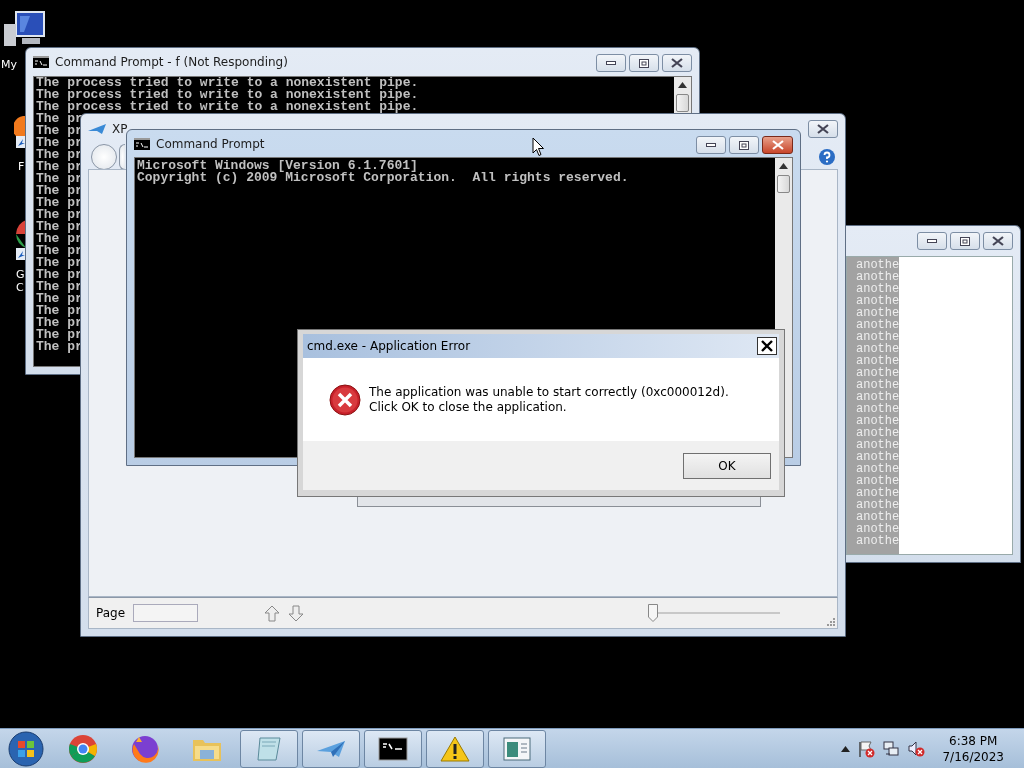 This screenshot has height=768, width=1024. Describe the element at coordinates (549, 400) in the screenshot. I see `error-message: The application was unable to start correctly (0xc000012d). Click OK to close the application.` at that location.